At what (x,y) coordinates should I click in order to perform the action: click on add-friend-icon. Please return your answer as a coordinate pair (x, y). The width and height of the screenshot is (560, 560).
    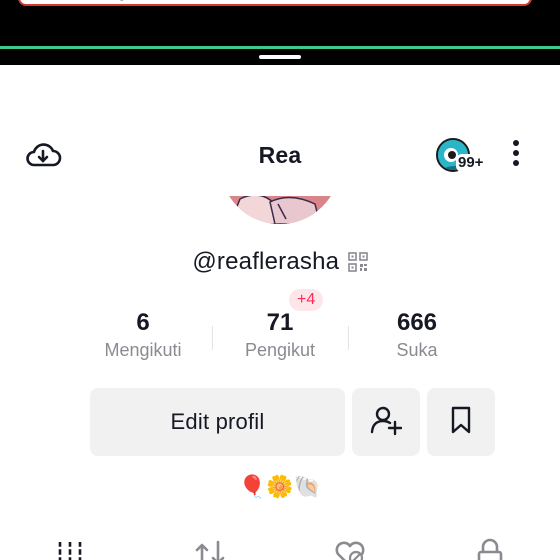
    Looking at the image, I should click on (386, 422).